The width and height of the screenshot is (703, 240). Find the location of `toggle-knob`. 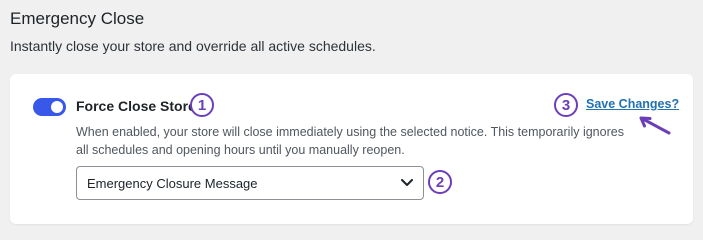

toggle-knob is located at coordinates (57, 107).